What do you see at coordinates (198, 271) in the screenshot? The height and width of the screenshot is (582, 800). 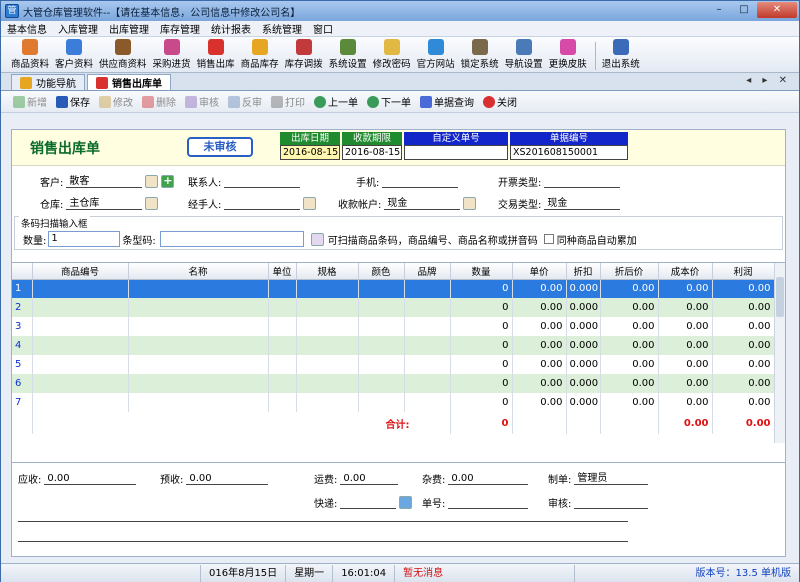 I see `col-name: 名称` at bounding box center [198, 271].